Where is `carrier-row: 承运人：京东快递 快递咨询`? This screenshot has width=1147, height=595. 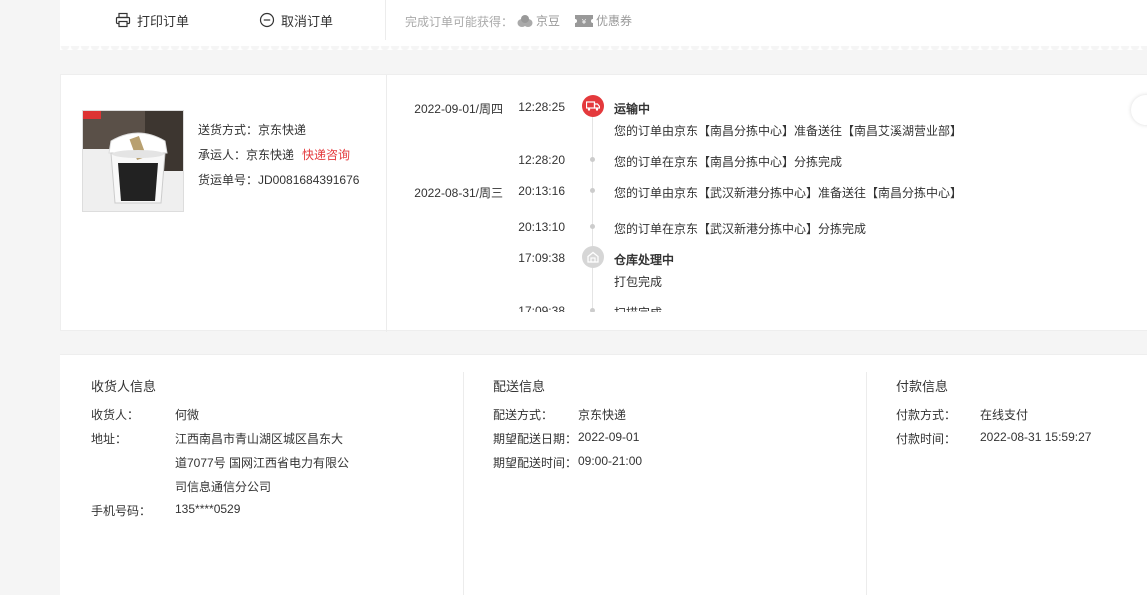
carrier-row: 承运人：京东快递 快递咨询 is located at coordinates (274, 154).